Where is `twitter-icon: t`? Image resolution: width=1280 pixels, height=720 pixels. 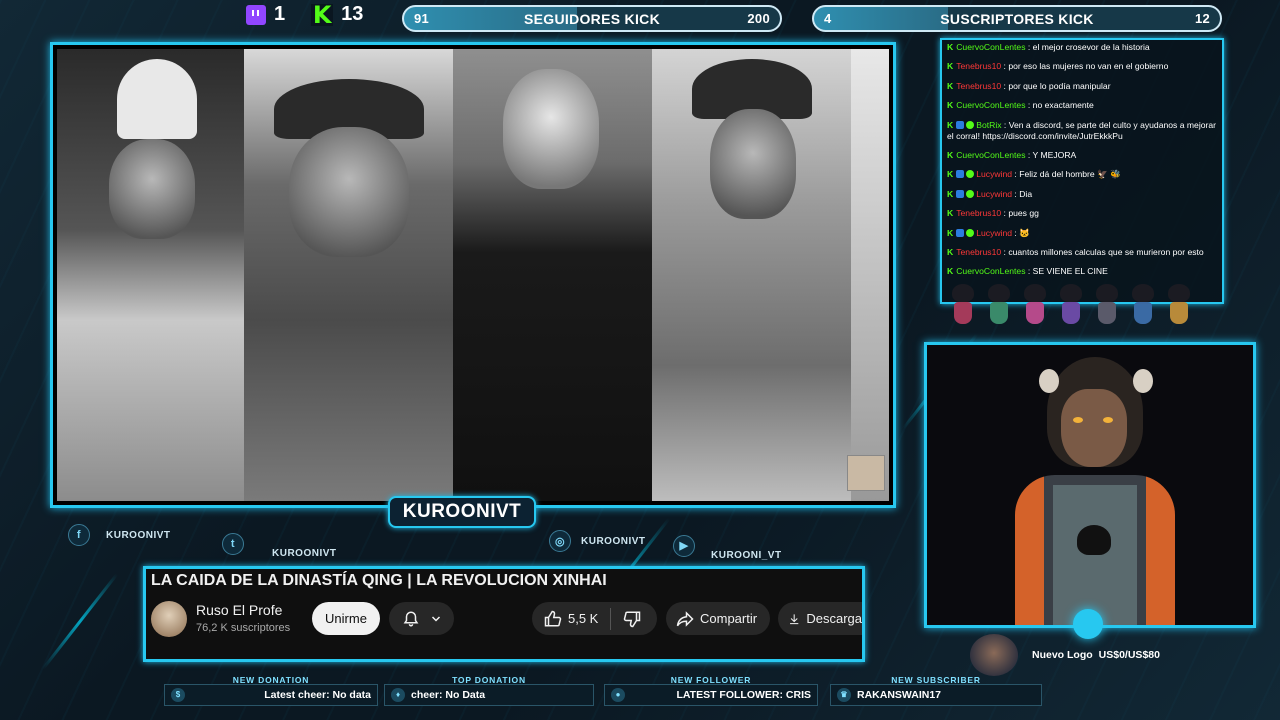
twitter-icon: t is located at coordinates (233, 543).